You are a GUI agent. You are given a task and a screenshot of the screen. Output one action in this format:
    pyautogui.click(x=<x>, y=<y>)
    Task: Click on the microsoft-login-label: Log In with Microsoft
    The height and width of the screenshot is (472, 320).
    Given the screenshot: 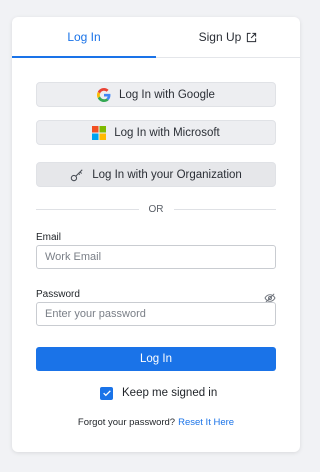 What is the action you would take?
    pyautogui.click(x=167, y=132)
    